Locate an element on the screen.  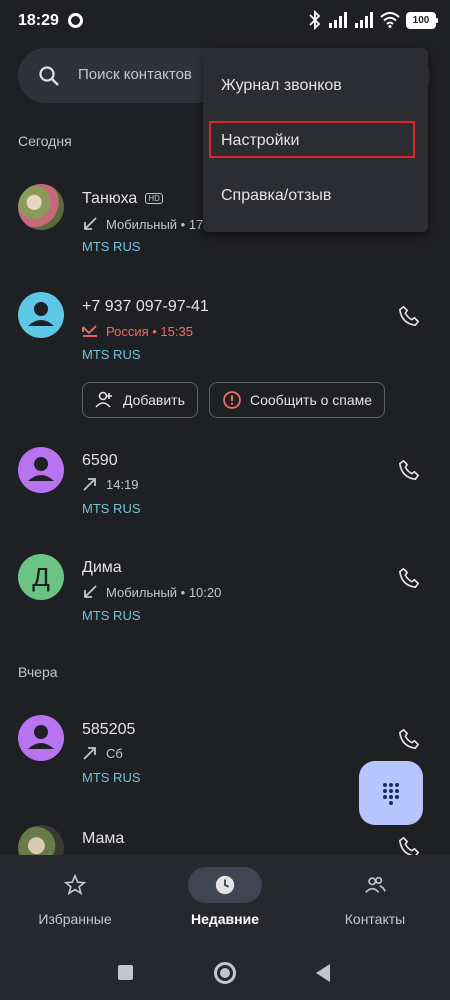
call-detail: 14:19 is located at coordinates (110, 484).